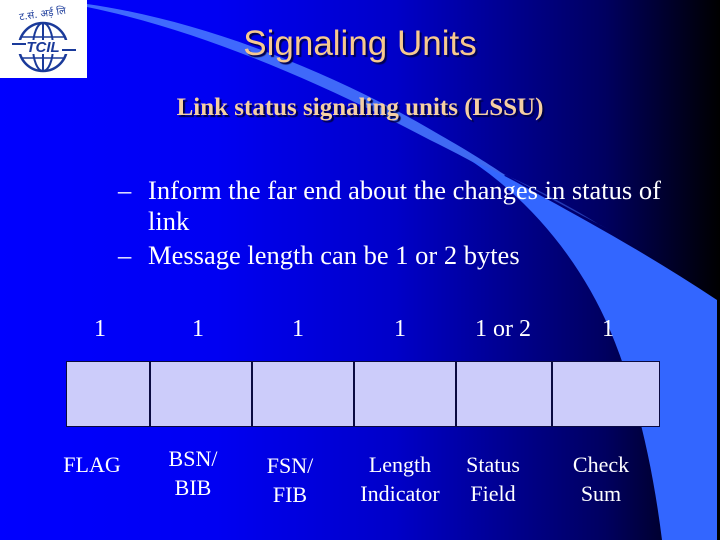 This screenshot has height=540, width=720. I want to click on lssu-frame-diagram, so click(363, 394).